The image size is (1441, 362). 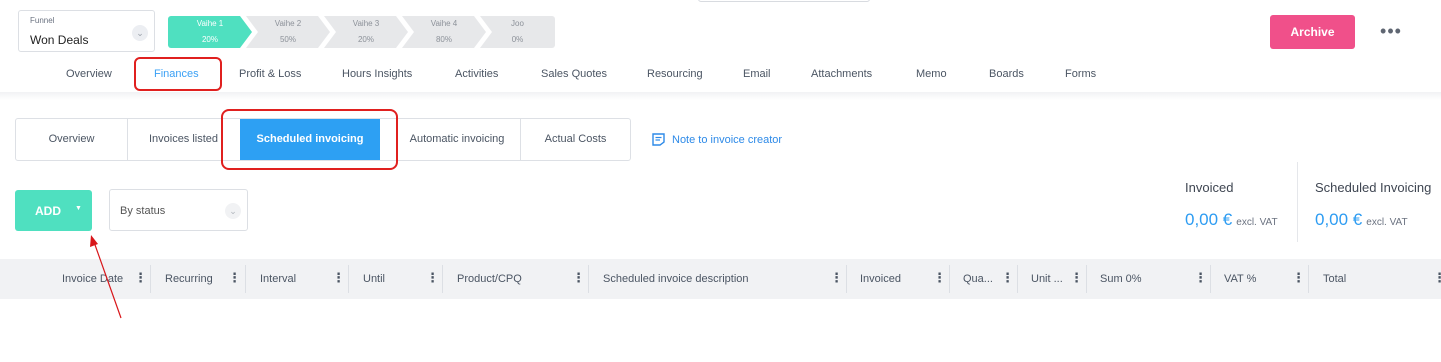 What do you see at coordinates (143, 211) in the screenshot?
I see `status-filter-label: By status` at bounding box center [143, 211].